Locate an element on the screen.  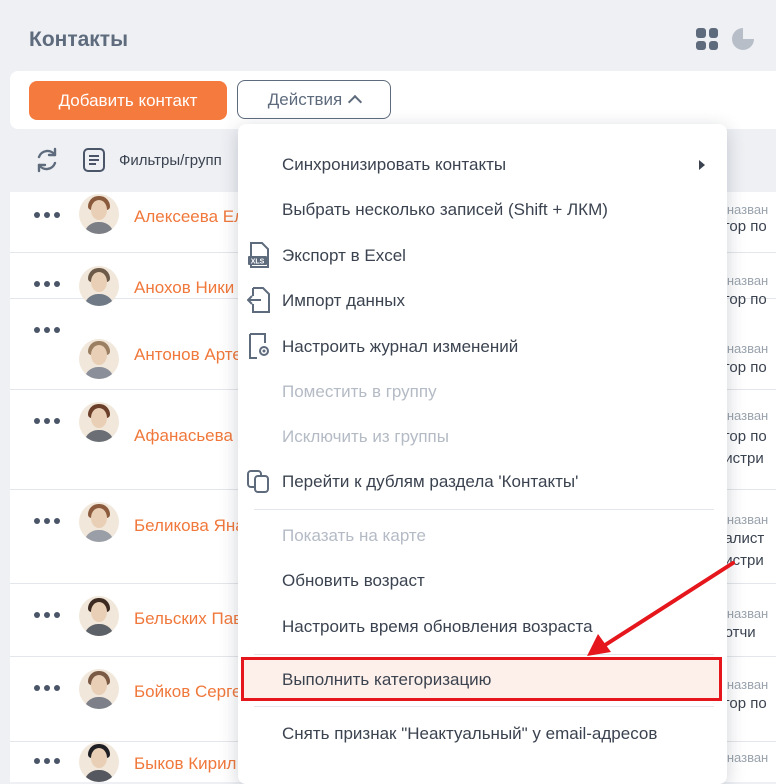
contact-name: Беликова Яна is located at coordinates (189, 526).